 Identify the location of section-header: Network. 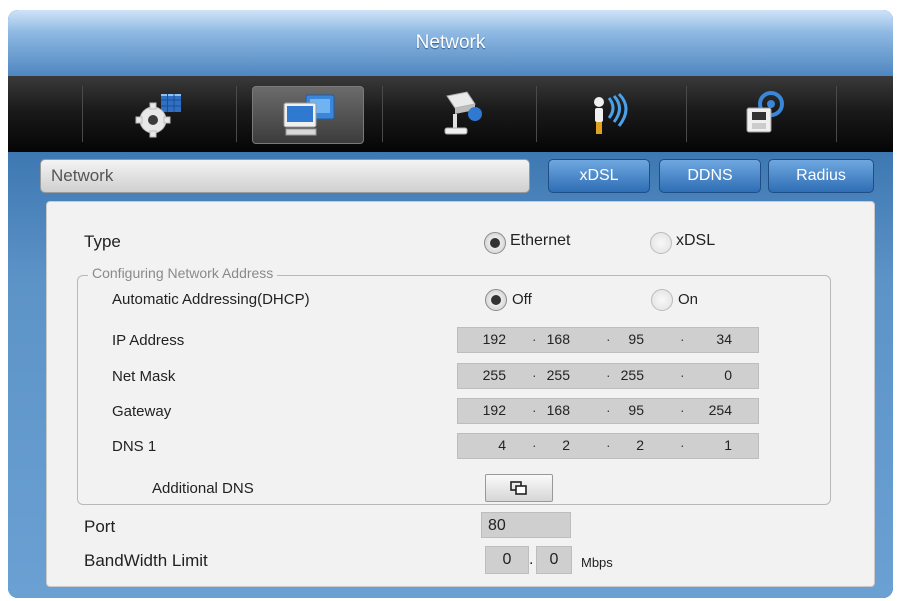
(285, 176).